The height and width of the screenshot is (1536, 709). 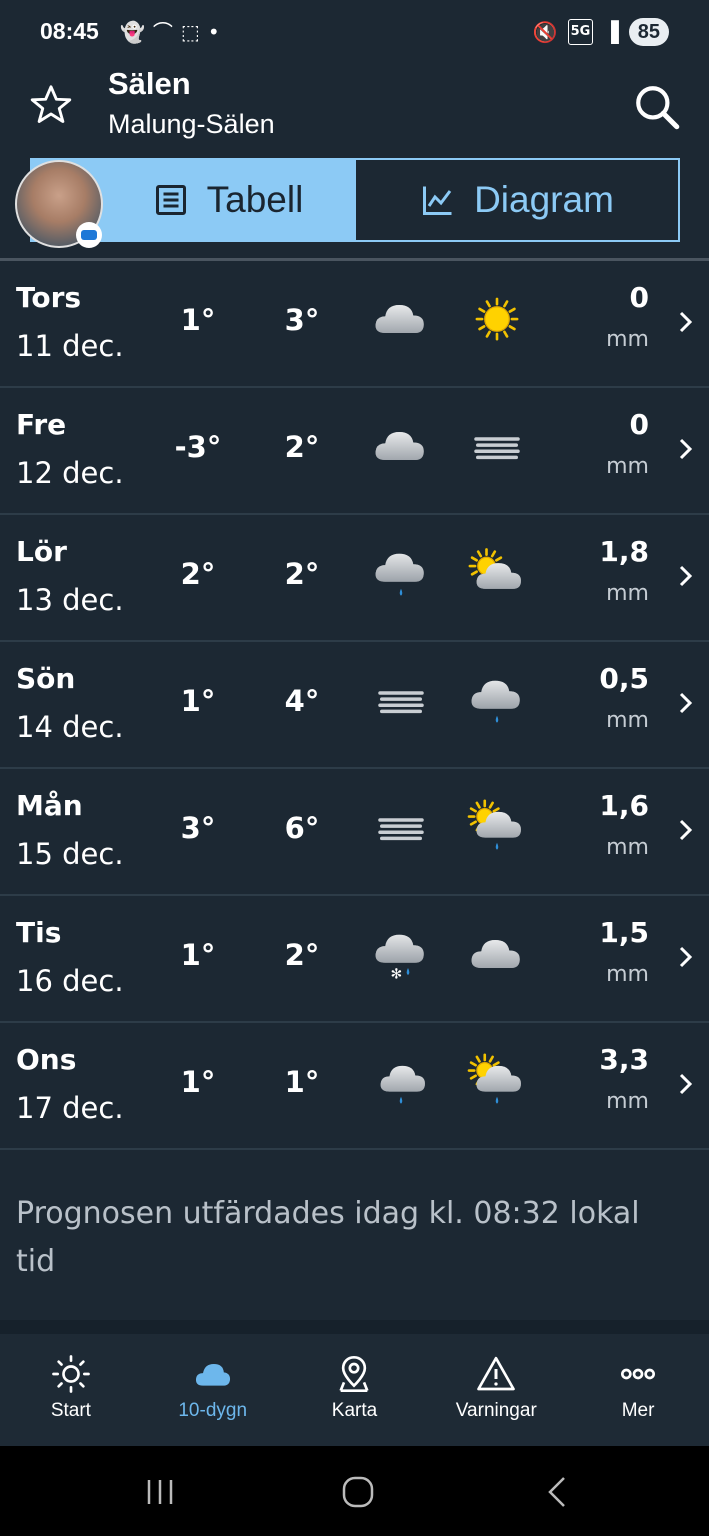 I want to click on day-label: Sön, so click(x=46, y=678).